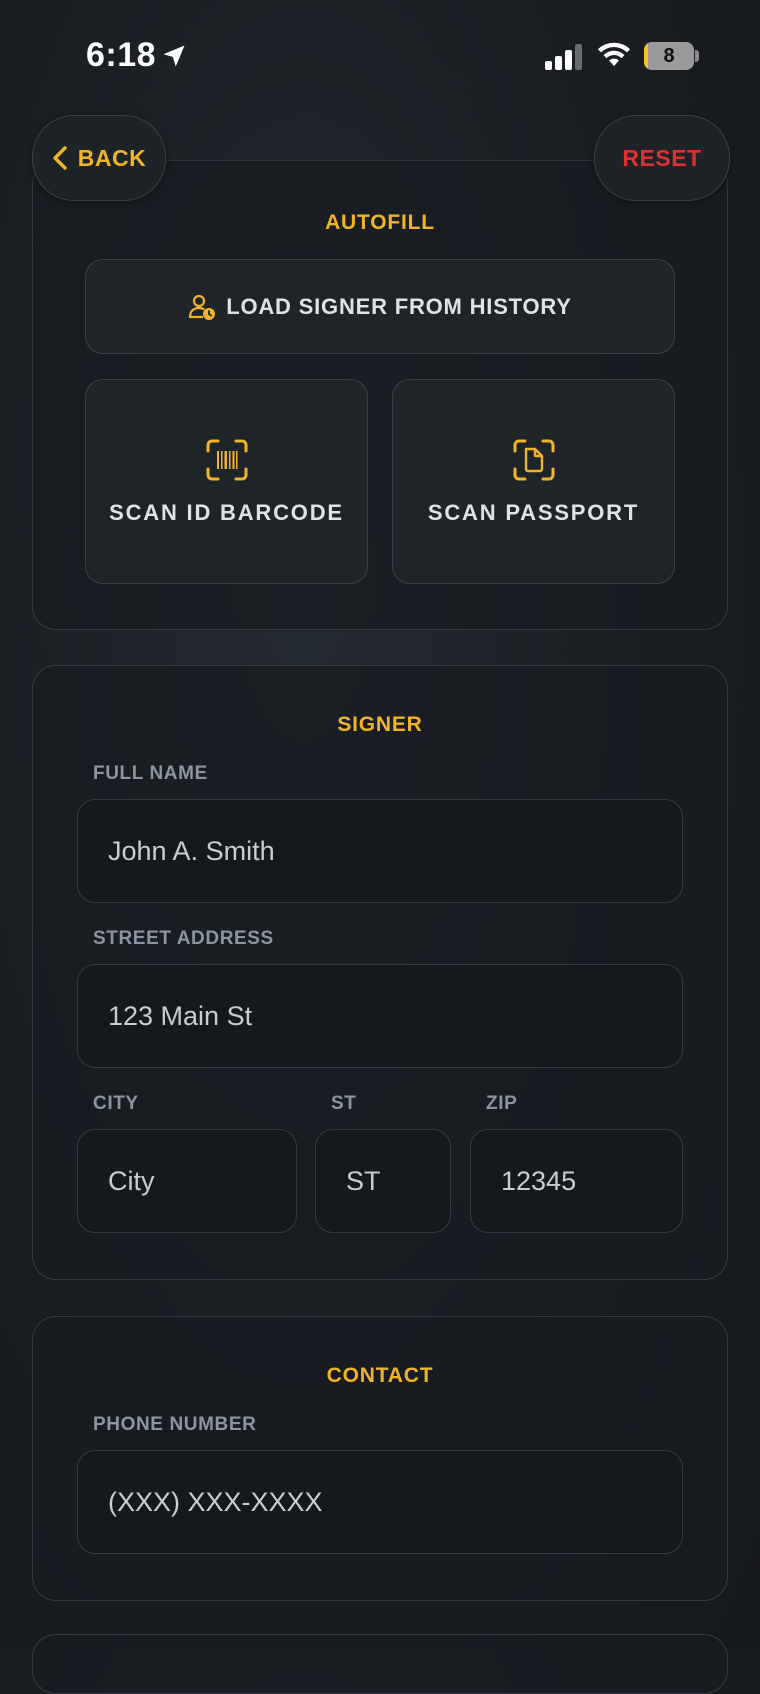  I want to click on chevron-left-icon, so click(60, 158).